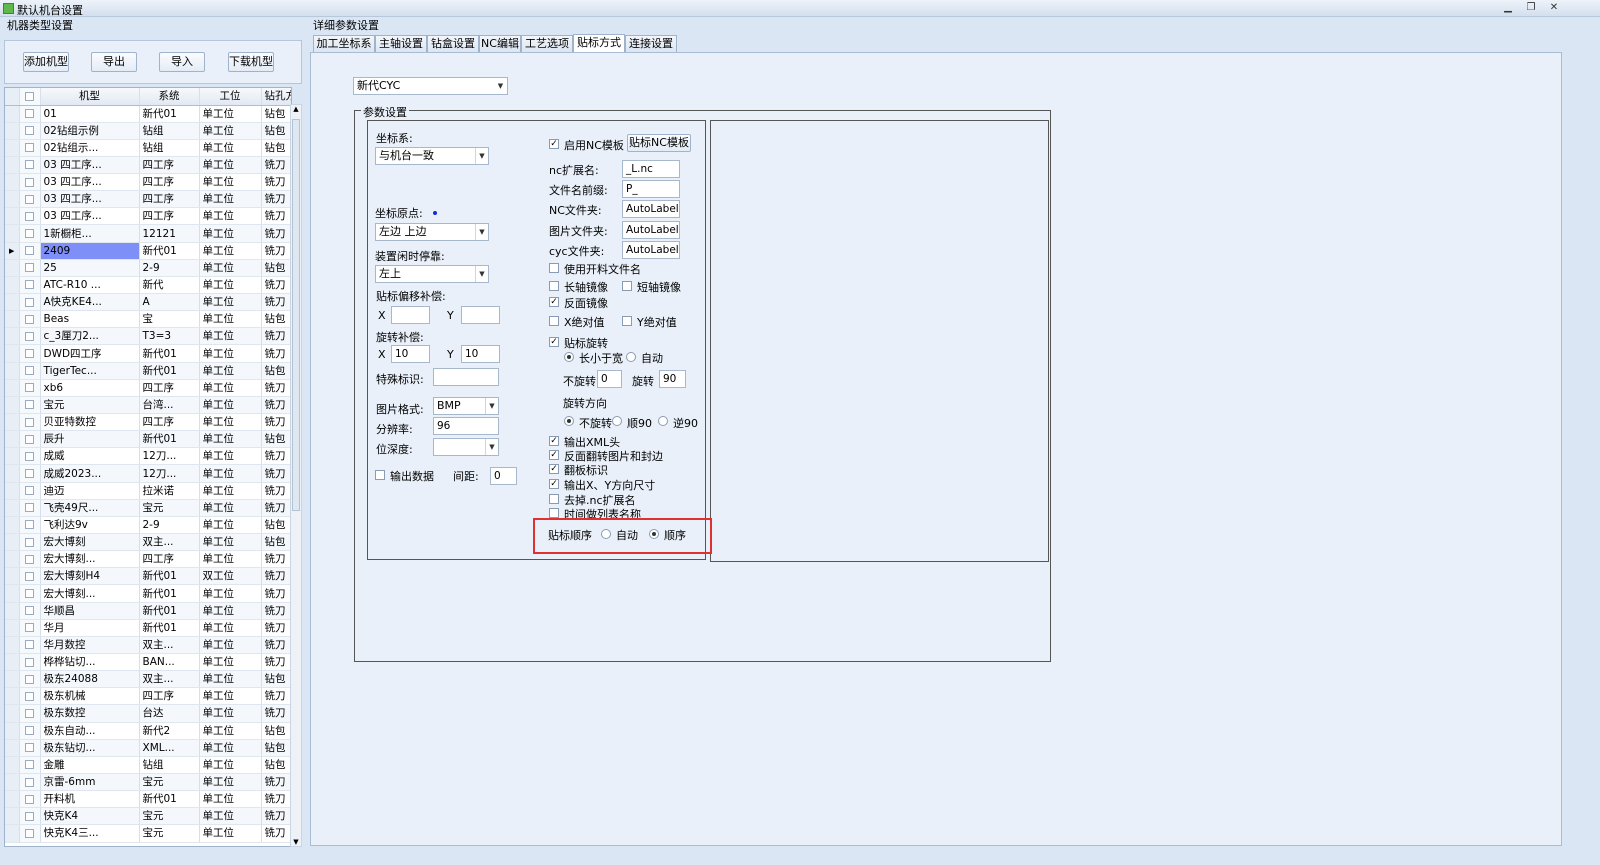  I want to click on x-abs-checkbox, so click(554, 321).